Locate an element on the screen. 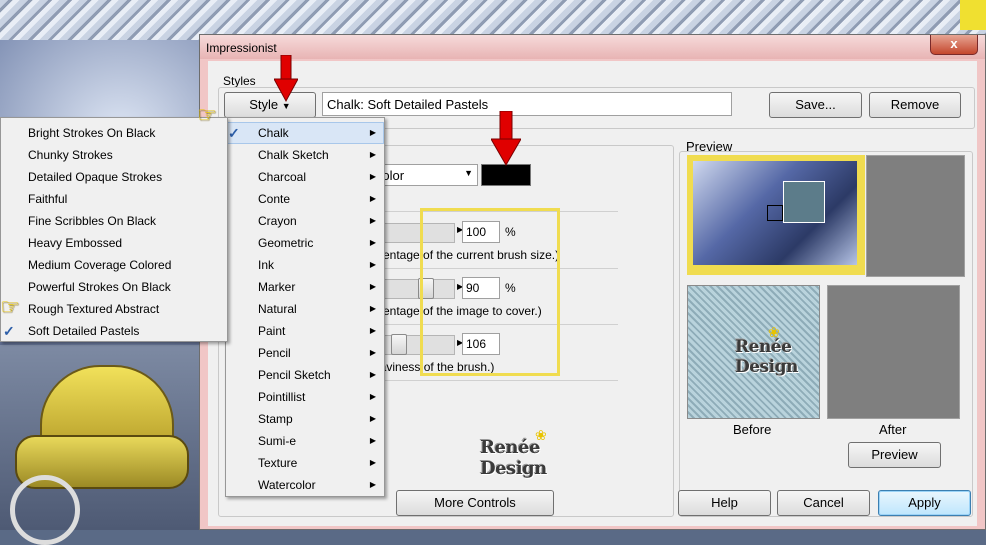 Image resolution: width=986 pixels, height=545 pixels. menu-item: Pencil Sketch ▶ is located at coordinates (305, 375).